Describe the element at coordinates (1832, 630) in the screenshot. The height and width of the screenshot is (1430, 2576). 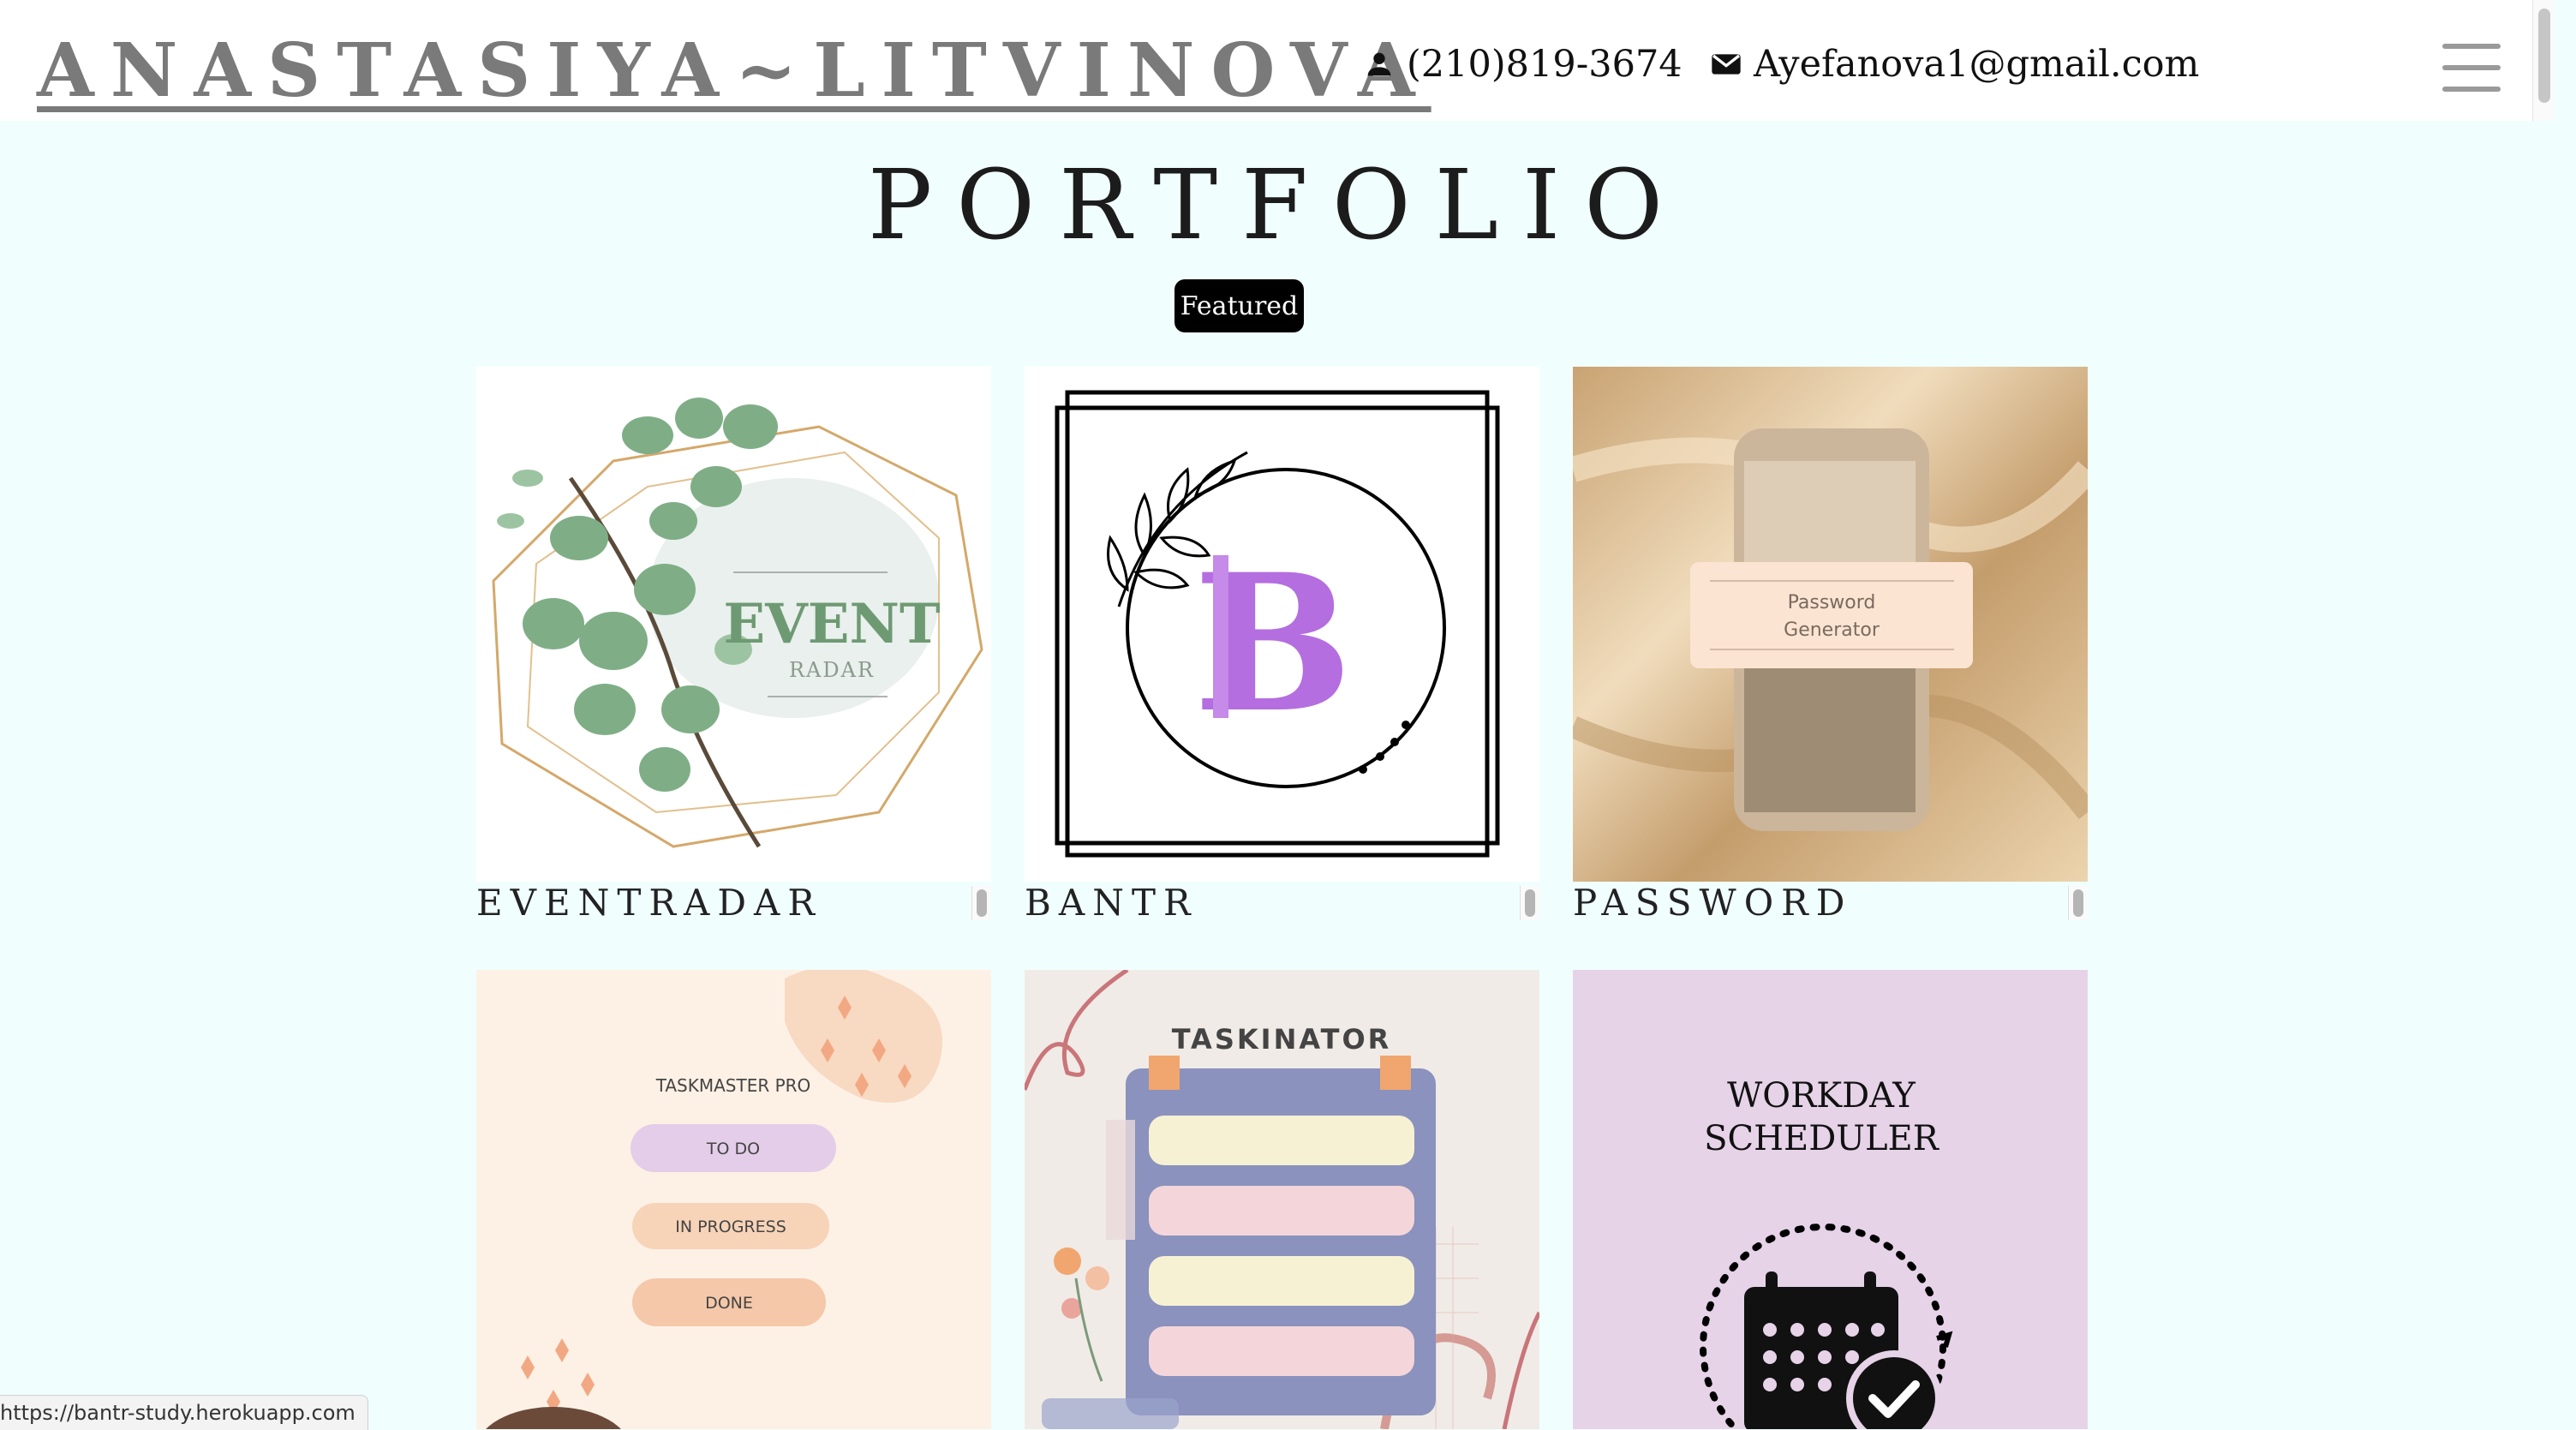
I see `password-art-line2: Generator` at that location.